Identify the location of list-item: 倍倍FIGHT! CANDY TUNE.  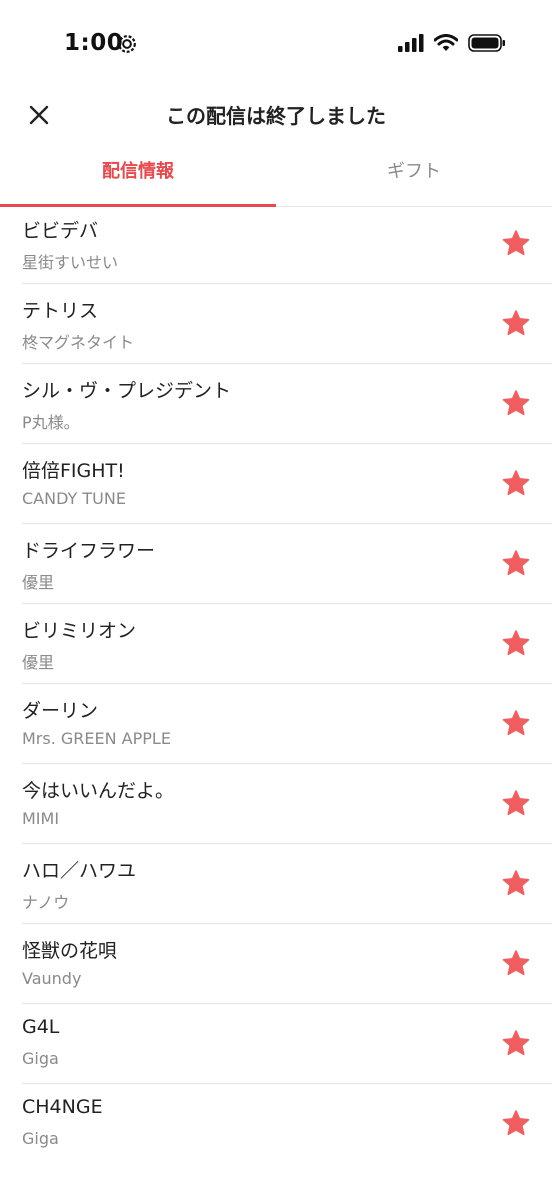
(287, 484).